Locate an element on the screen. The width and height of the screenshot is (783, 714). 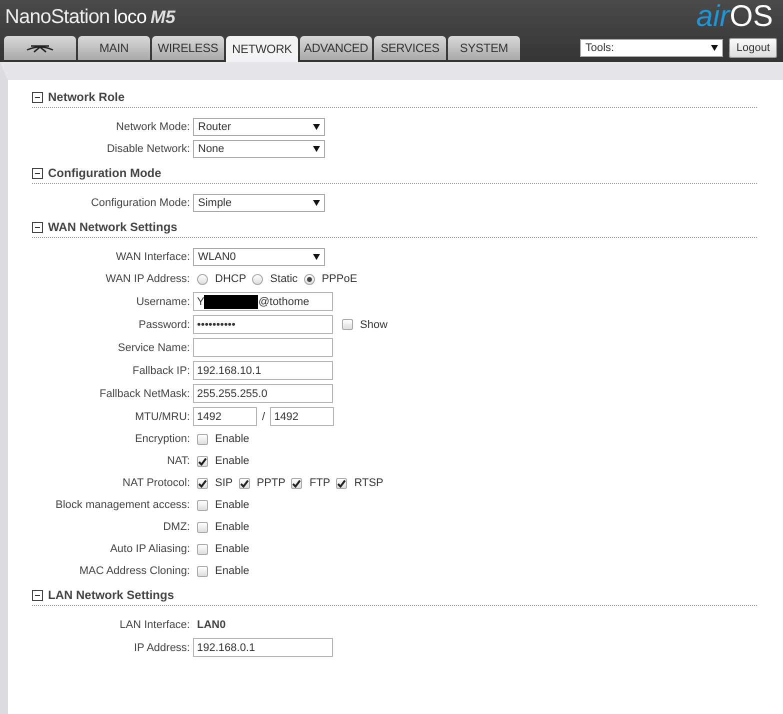
option-label: PPTP is located at coordinates (271, 483).